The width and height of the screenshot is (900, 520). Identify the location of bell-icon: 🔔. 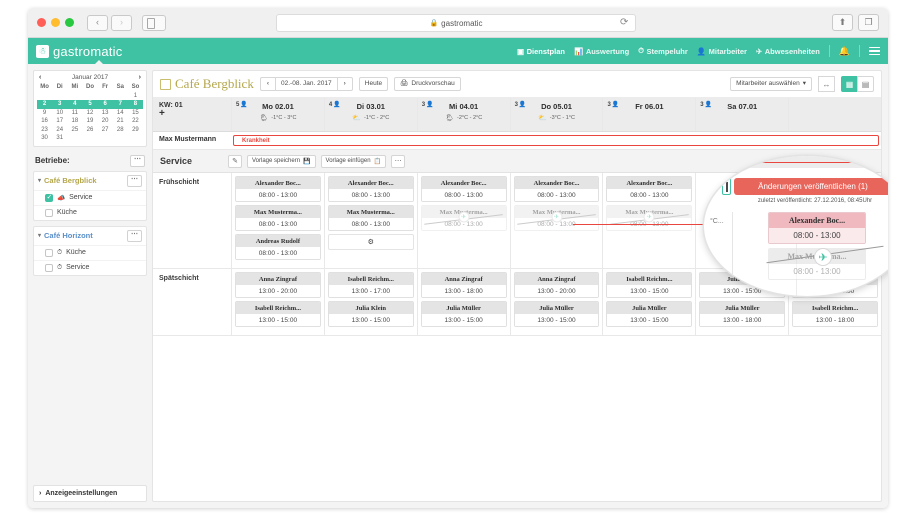
(844, 51).